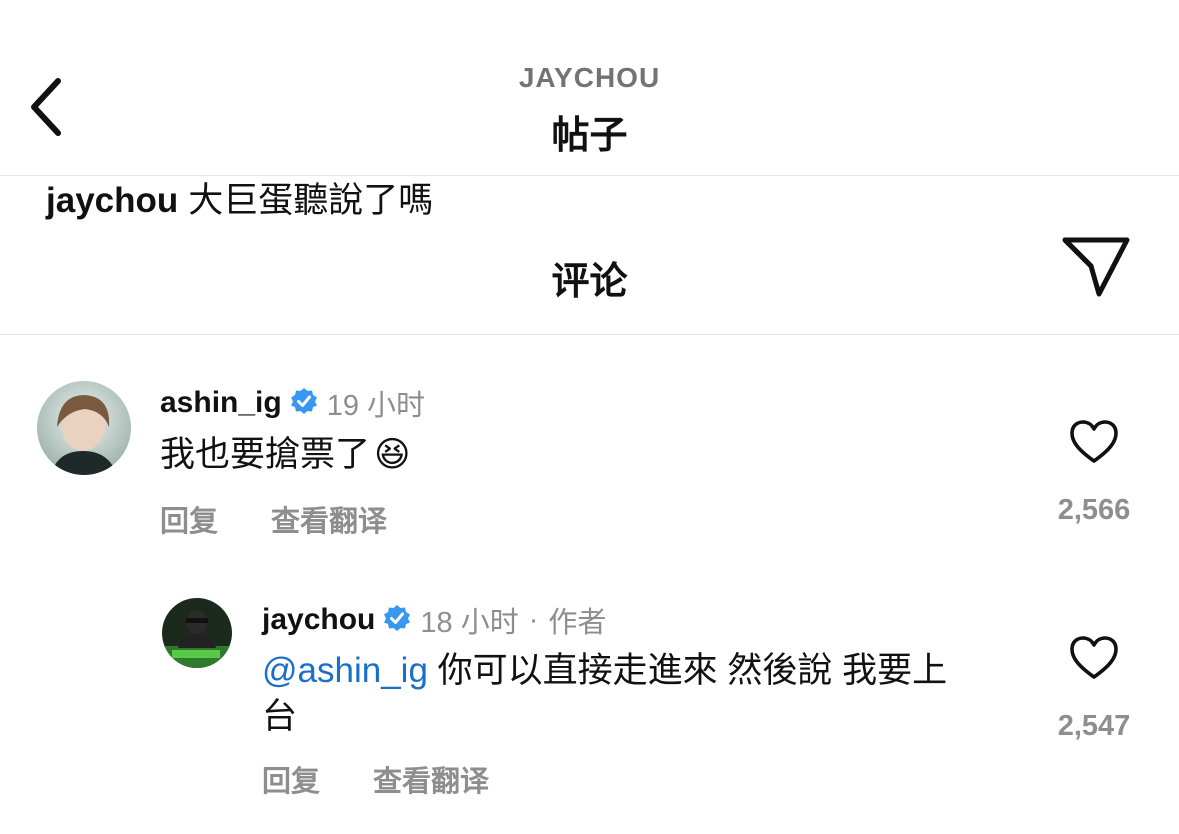 The width and height of the screenshot is (1179, 834). What do you see at coordinates (632, 694) in the screenshot?
I see `comment-text: @ashin_ig 你可以直接走進來 然後說 我要上 台` at bounding box center [632, 694].